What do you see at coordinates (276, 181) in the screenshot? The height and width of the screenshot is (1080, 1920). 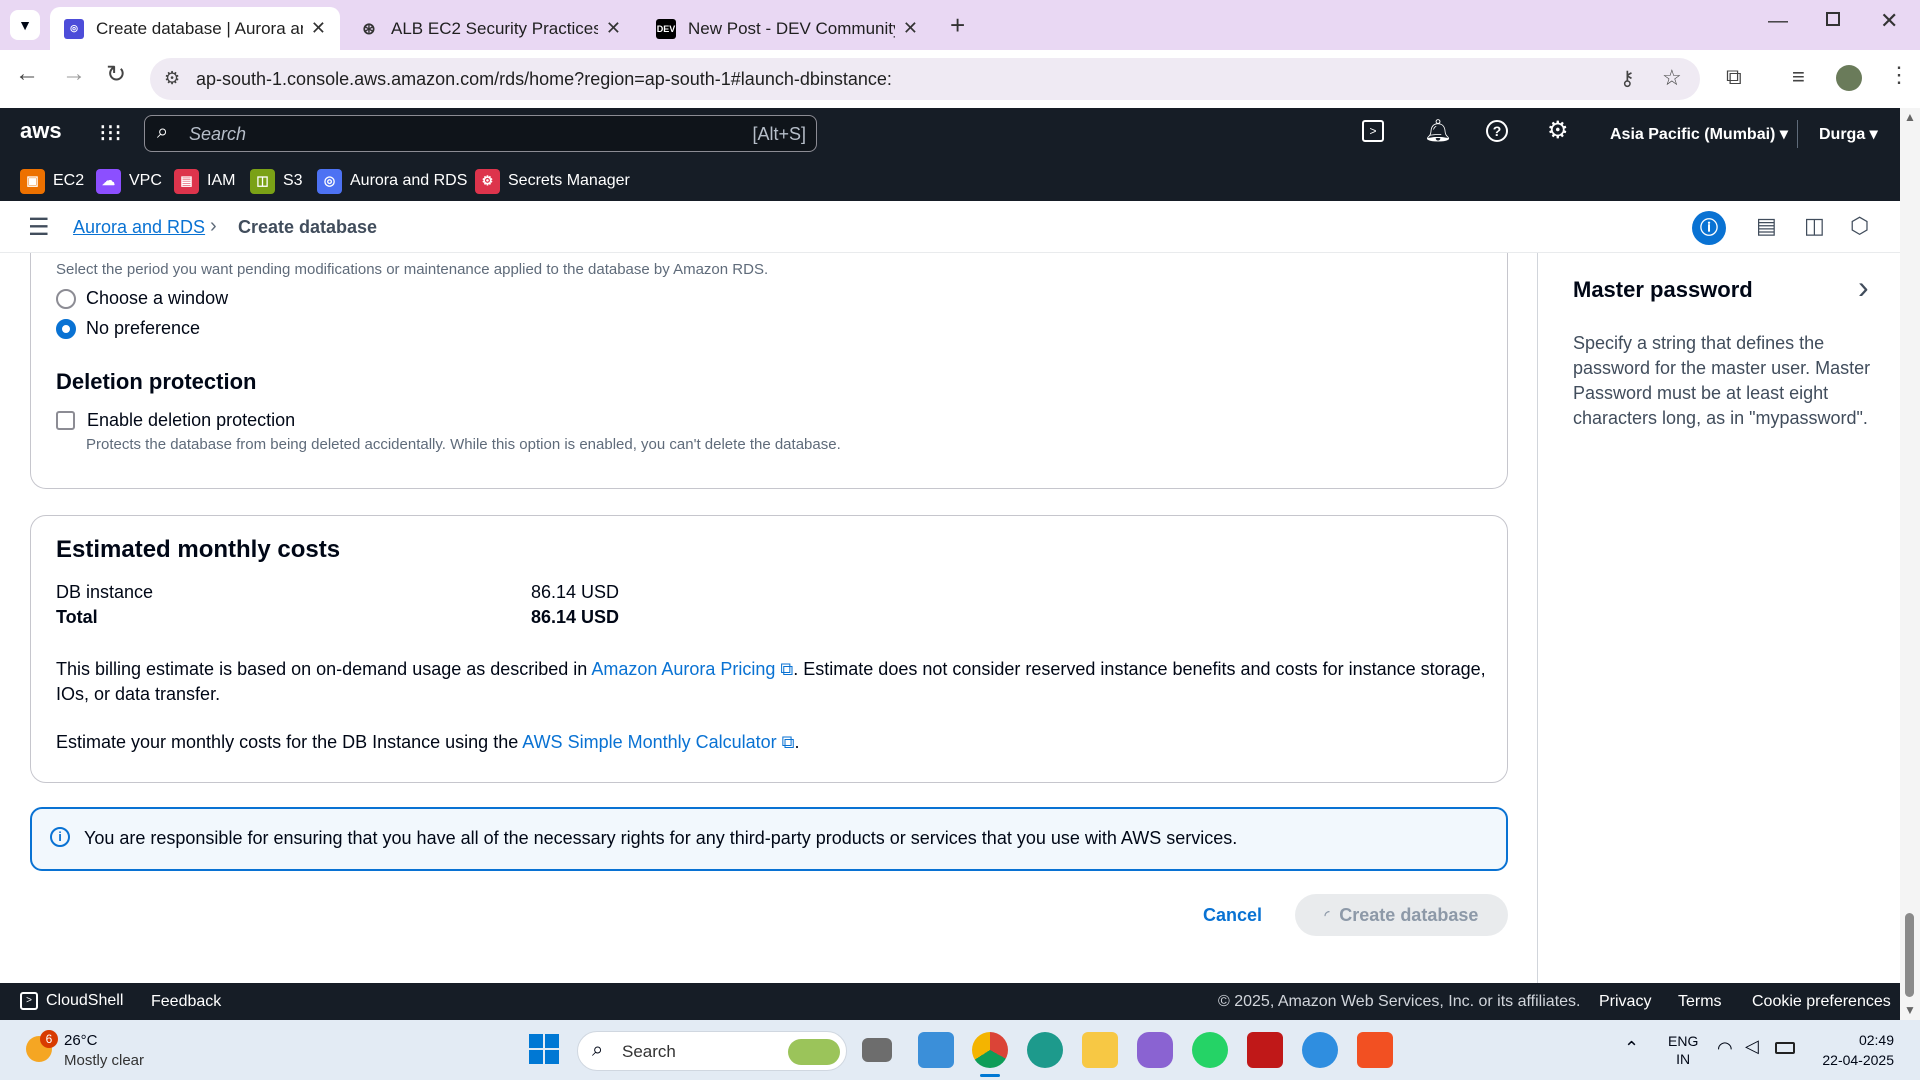 I see `favorite-s3: ◫ S3` at bounding box center [276, 181].